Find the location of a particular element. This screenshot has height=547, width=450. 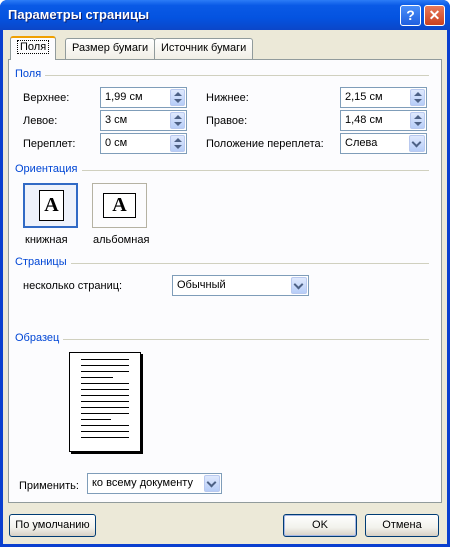

gutter-position-label: Положение переплета: is located at coordinates (265, 144).